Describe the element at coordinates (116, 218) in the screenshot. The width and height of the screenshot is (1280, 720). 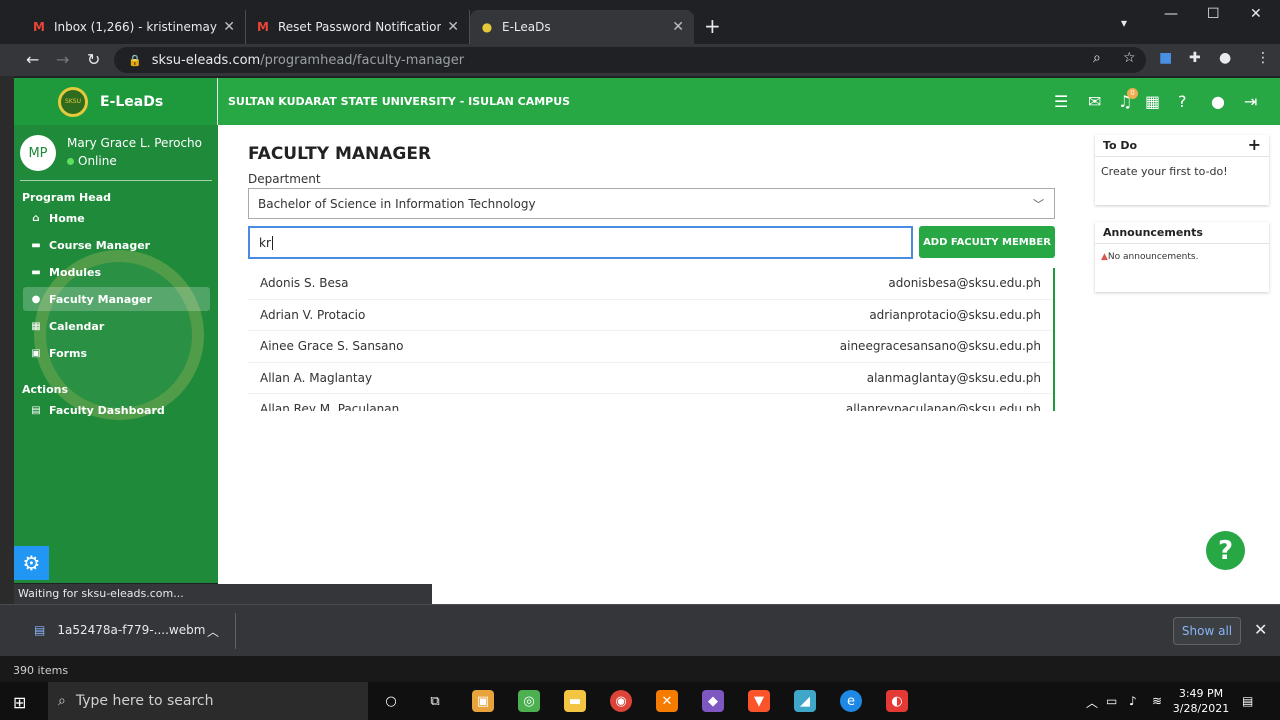
I see `sidebar-item-home: ⌂ Home` at that location.